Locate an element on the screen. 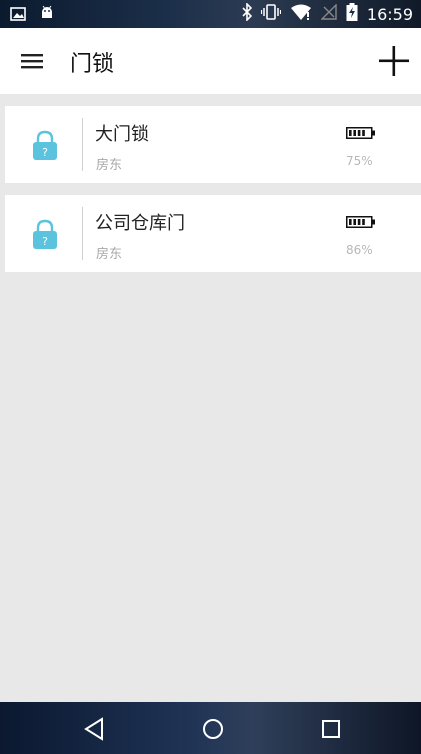 This screenshot has width=421, height=754. plus-icon is located at coordinates (394, 61).